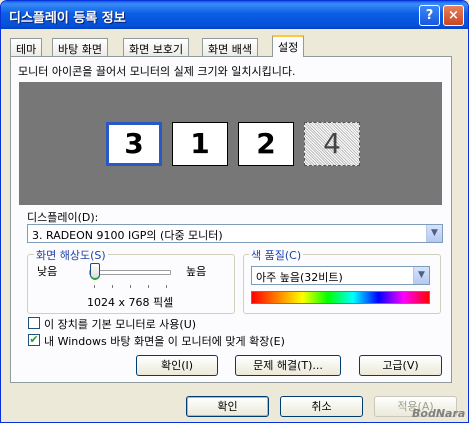 This screenshot has width=469, height=423. What do you see at coordinates (288, 46) in the screenshot?
I see `tab-settings: 설정` at bounding box center [288, 46].